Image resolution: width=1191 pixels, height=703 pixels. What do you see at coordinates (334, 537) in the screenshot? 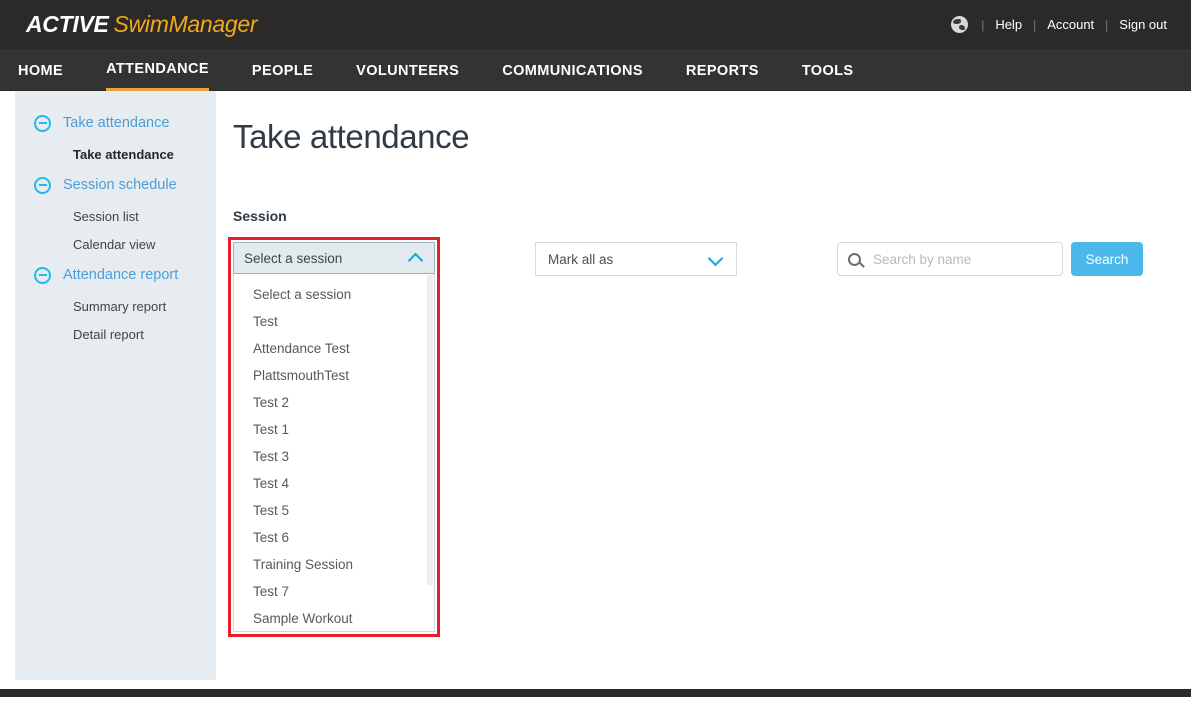
I see `session-option: Test 6` at bounding box center [334, 537].